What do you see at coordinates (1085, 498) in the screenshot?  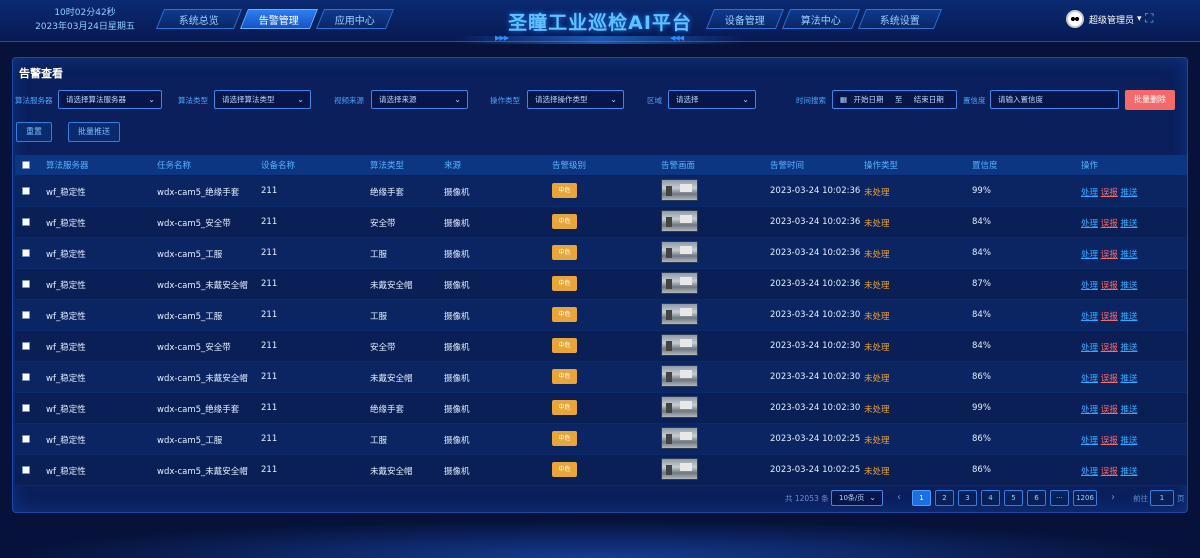 I see `page-button: 1206` at bounding box center [1085, 498].